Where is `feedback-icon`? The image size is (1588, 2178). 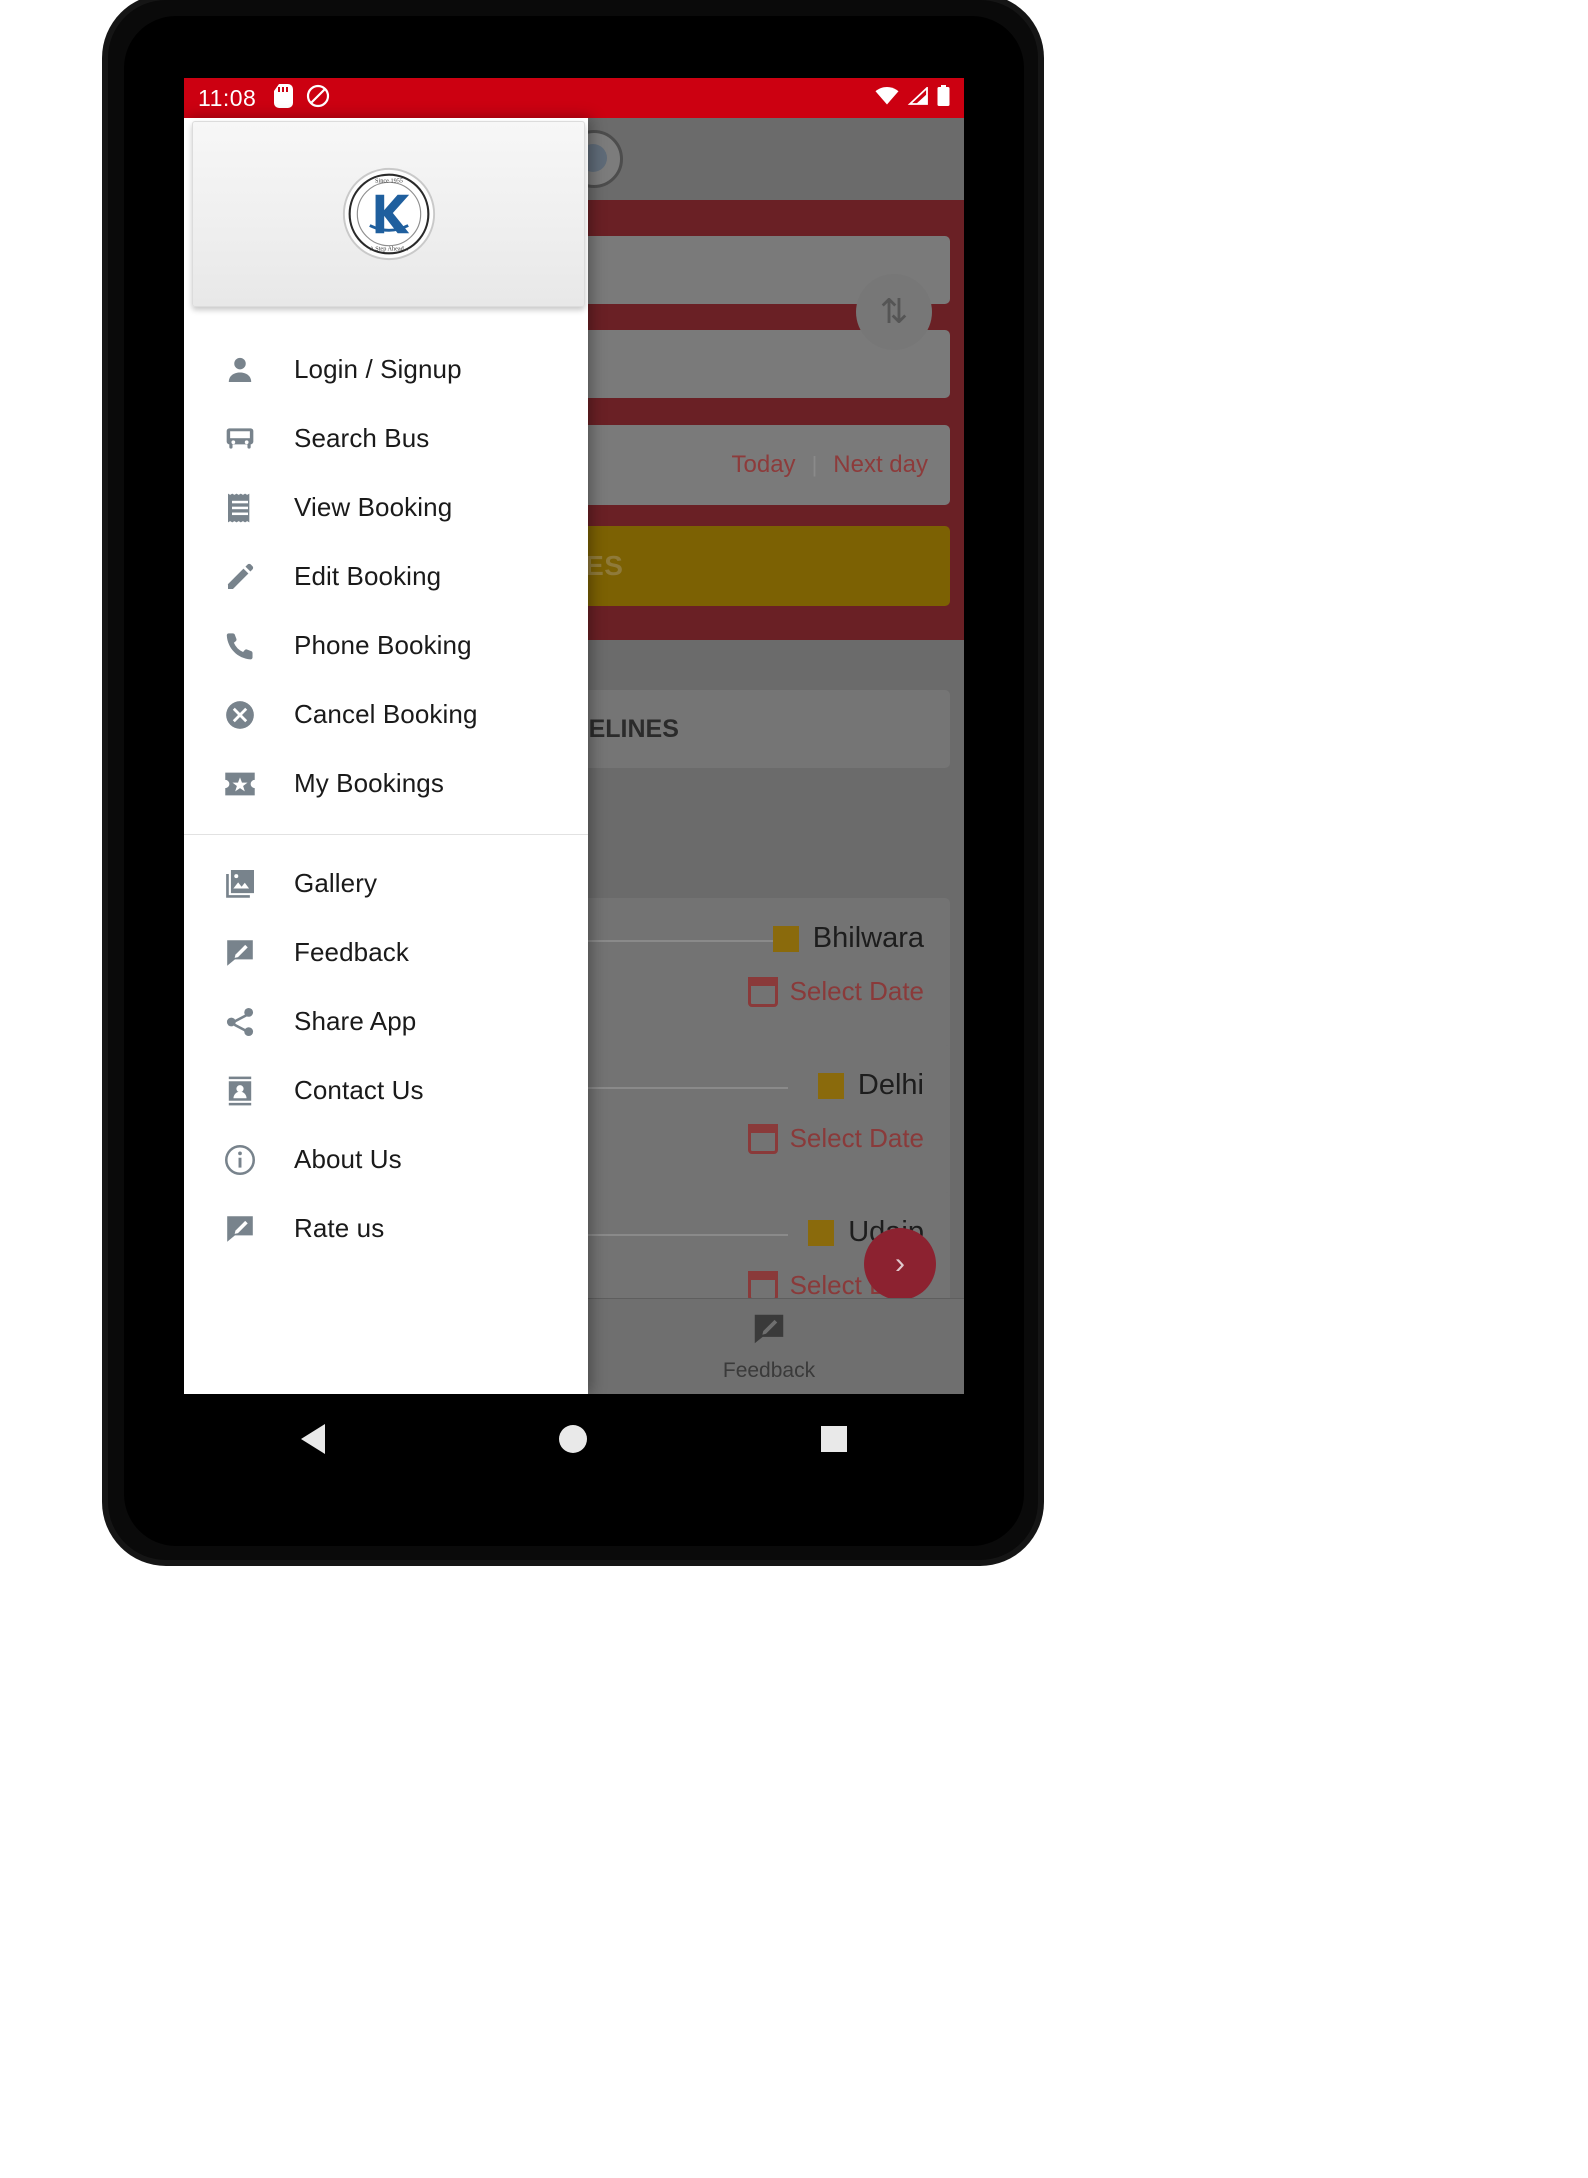
feedback-icon is located at coordinates (240, 953).